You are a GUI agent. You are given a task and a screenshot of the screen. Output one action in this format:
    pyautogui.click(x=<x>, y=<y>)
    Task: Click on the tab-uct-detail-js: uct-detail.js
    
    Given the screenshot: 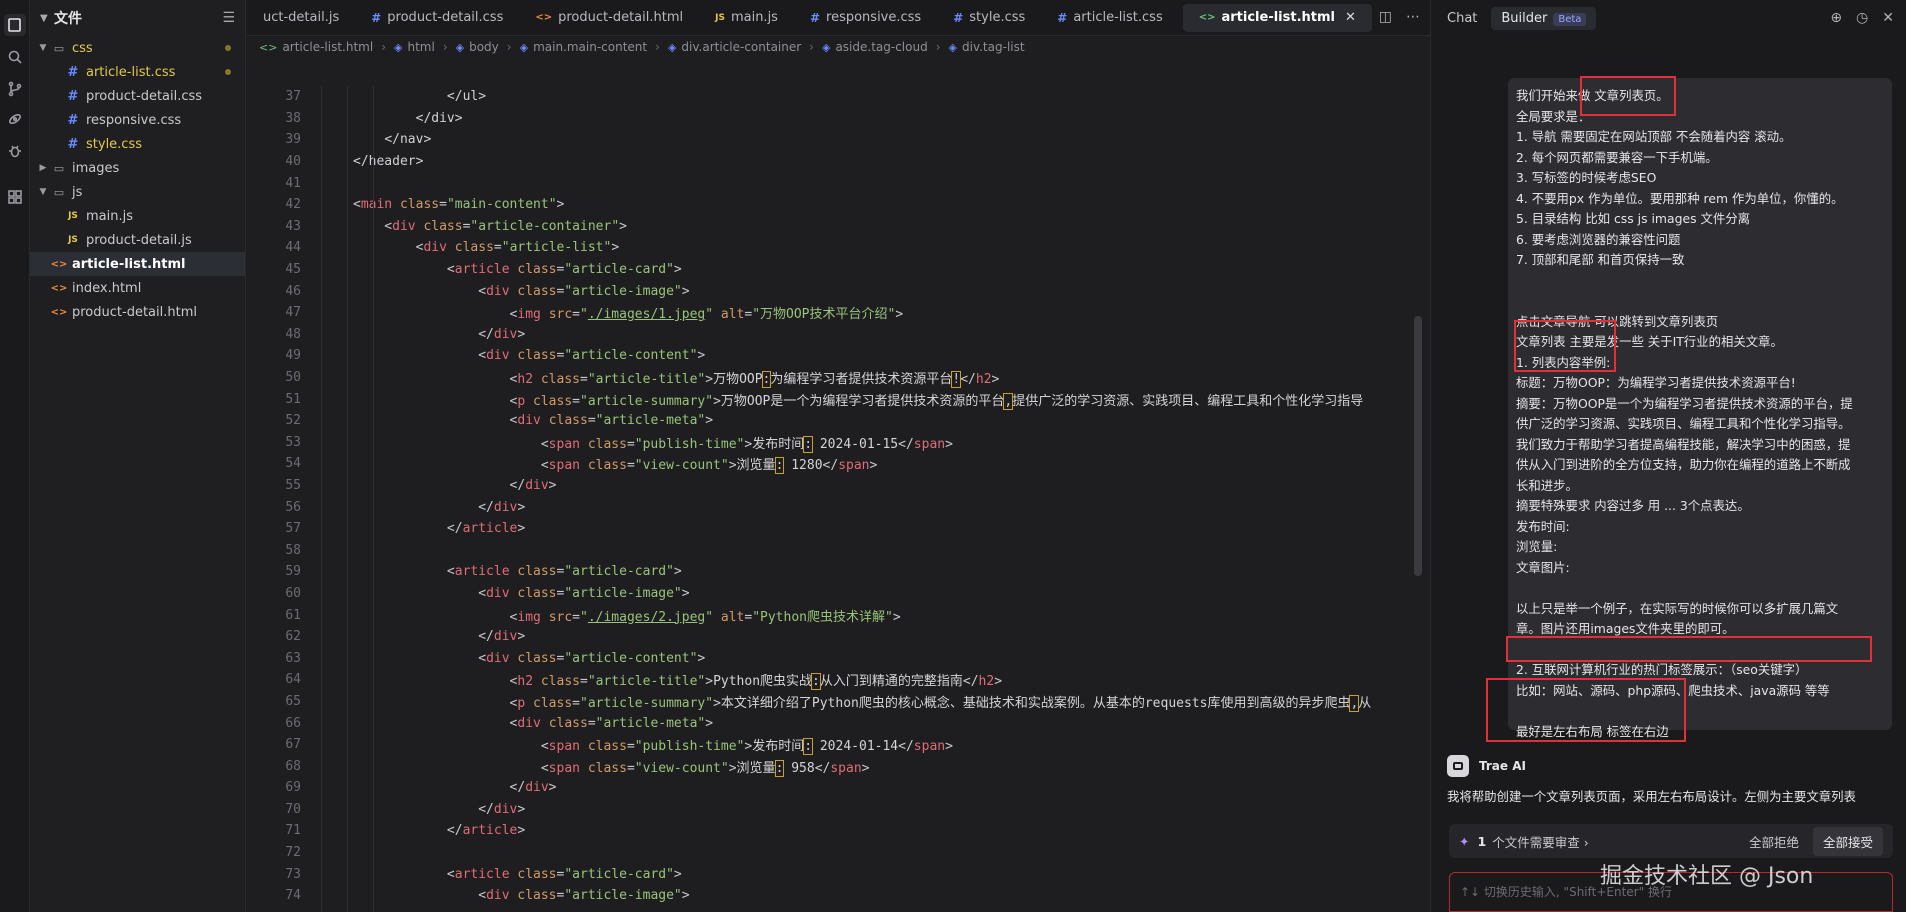 What is the action you would take?
    pyautogui.click(x=301, y=18)
    